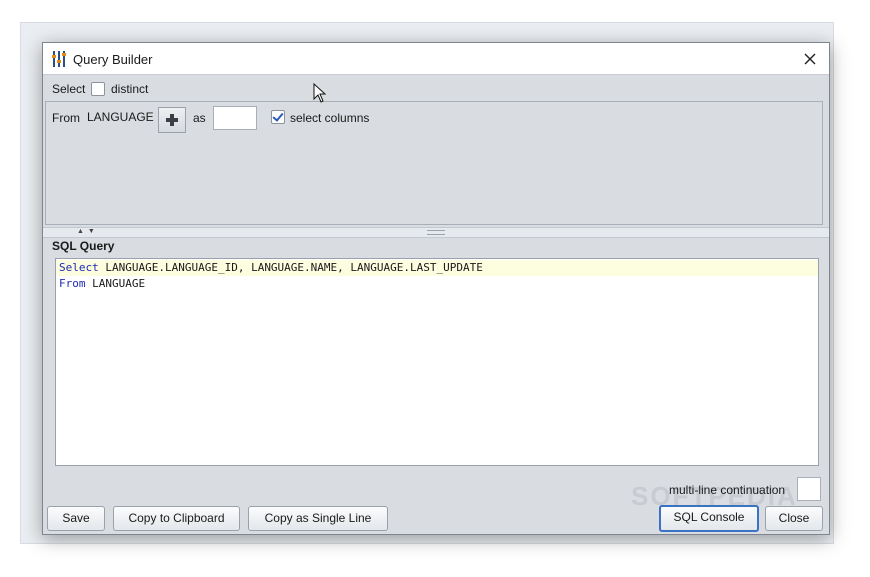  Describe the element at coordinates (130, 89) in the screenshot. I see `distinct-label: distinct` at that location.